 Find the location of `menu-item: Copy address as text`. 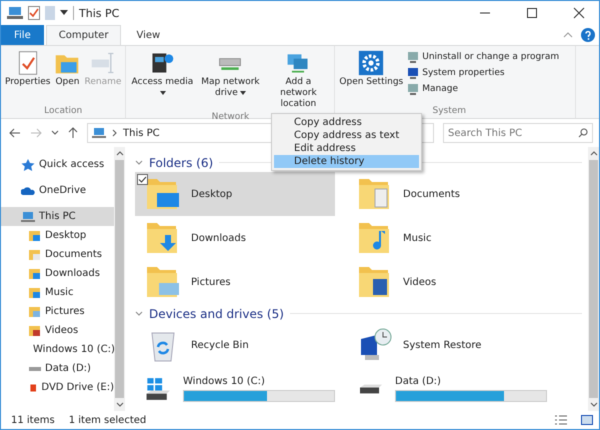

menu-item: Copy address as text is located at coordinates (347, 135).